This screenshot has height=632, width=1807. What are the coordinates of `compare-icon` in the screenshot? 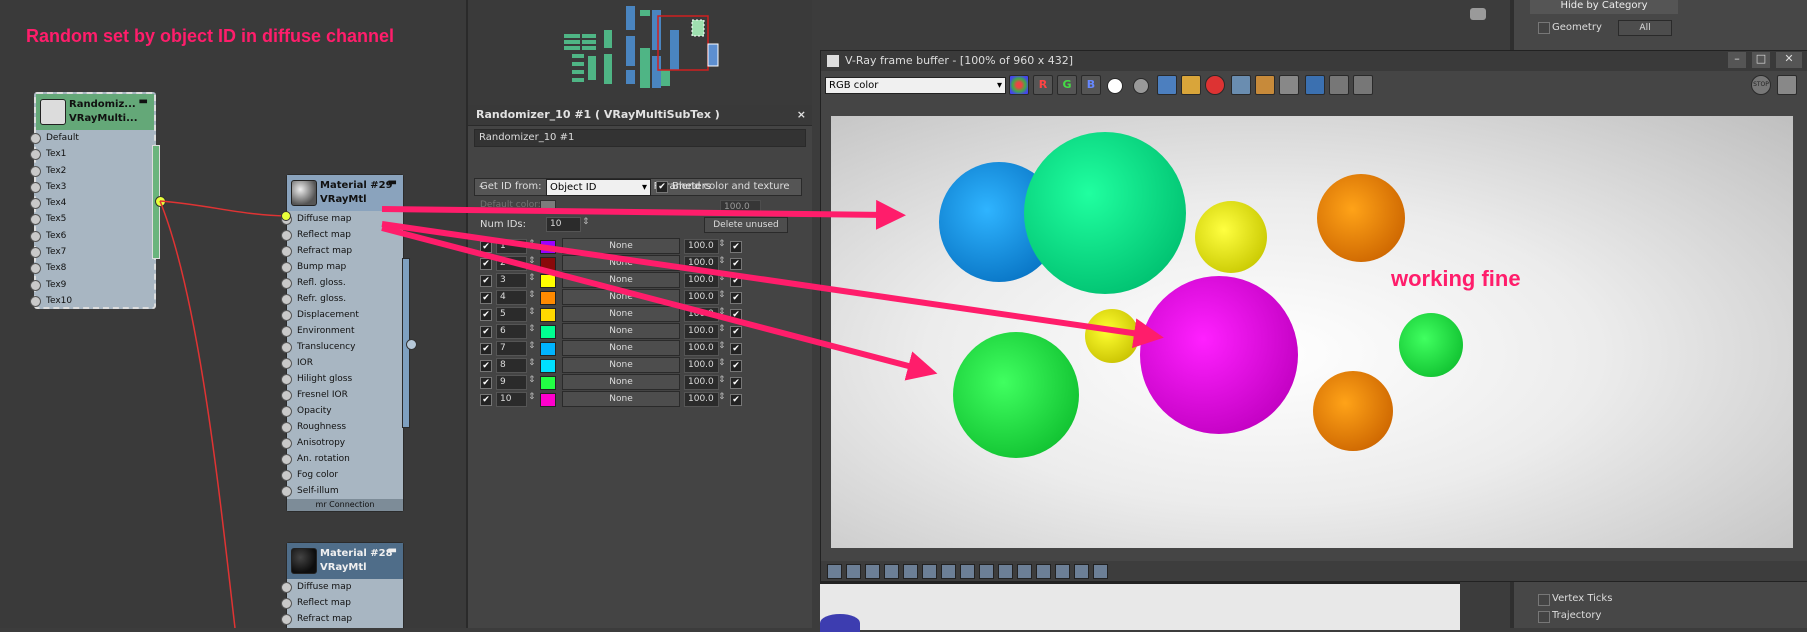 It's located at (1315, 85).